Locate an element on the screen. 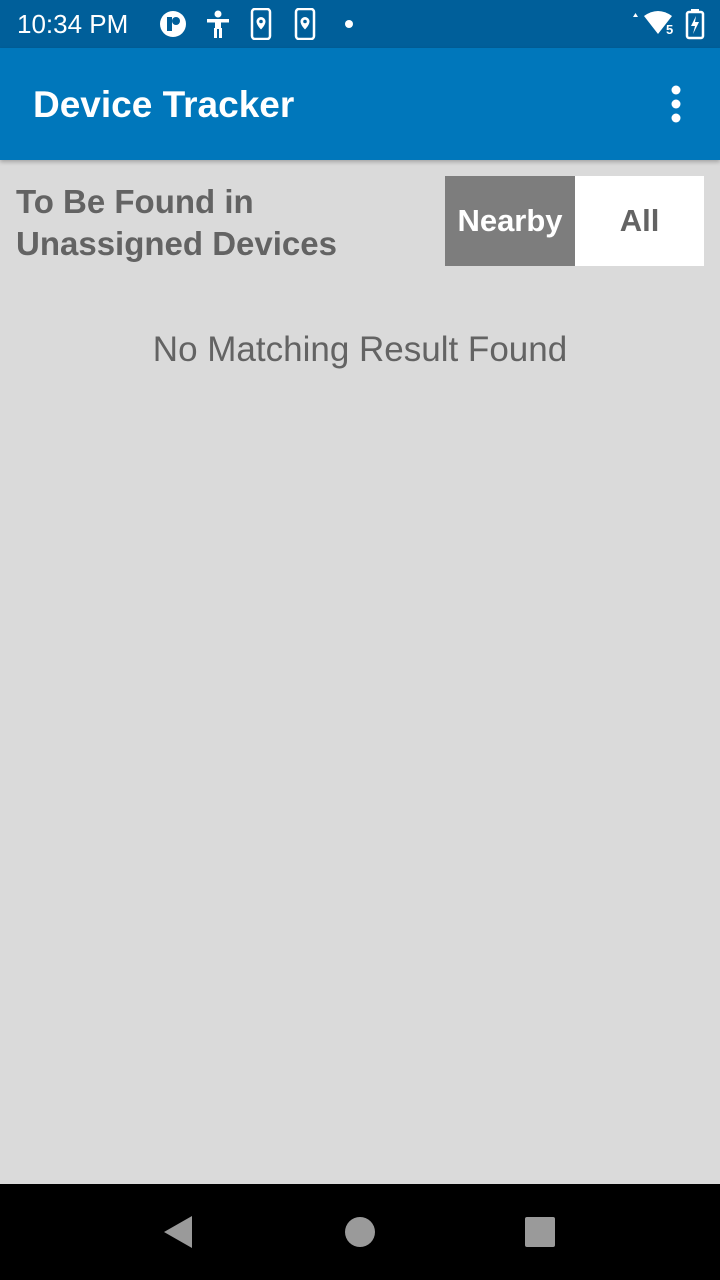 The width and height of the screenshot is (720, 1280). back-icon is located at coordinates (178, 1232).